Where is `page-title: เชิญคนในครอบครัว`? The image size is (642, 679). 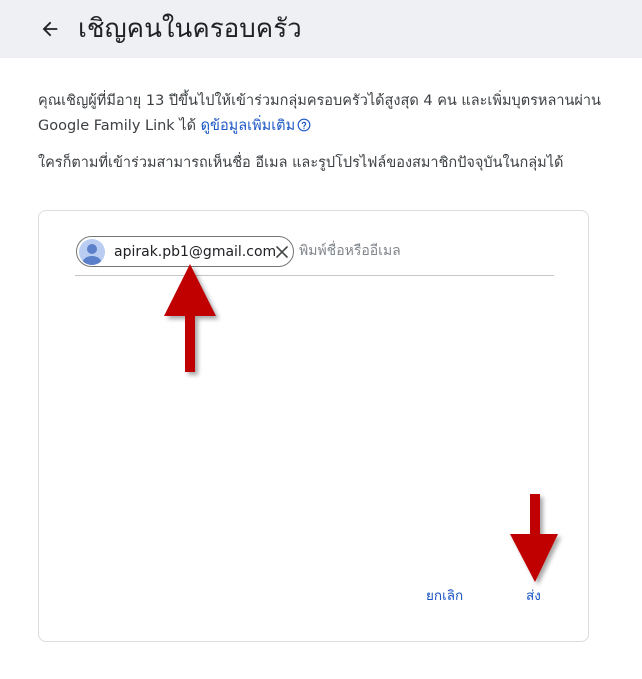
page-title: เชิญคนในครอบครัว is located at coordinates (190, 29).